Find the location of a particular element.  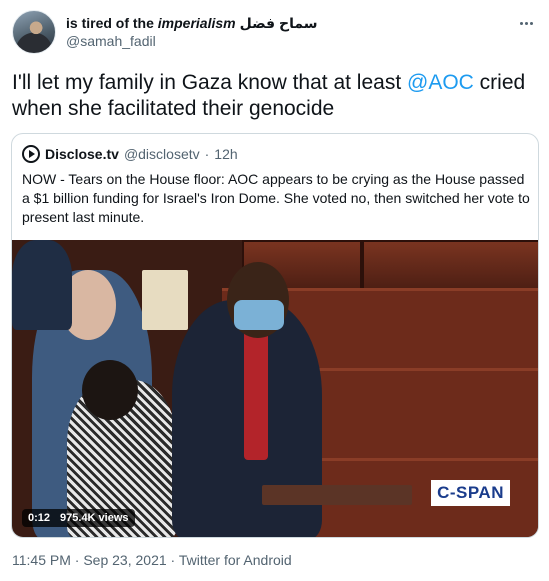

video-stats-badge: 0:12 975.4K views is located at coordinates (78, 518).